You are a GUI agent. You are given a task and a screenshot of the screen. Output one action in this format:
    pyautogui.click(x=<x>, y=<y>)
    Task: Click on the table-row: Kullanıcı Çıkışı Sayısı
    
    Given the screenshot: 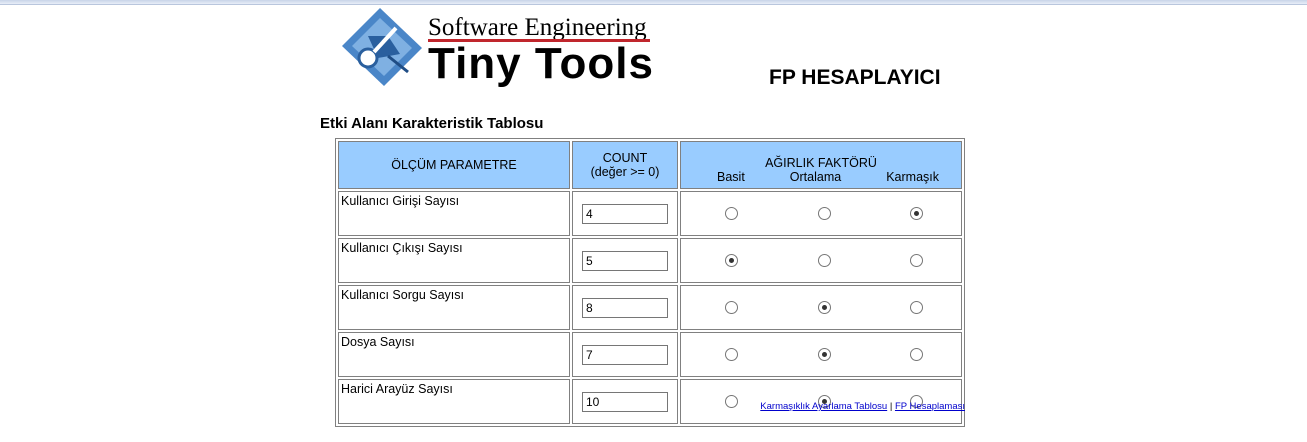 What is the action you would take?
    pyautogui.click(x=650, y=260)
    